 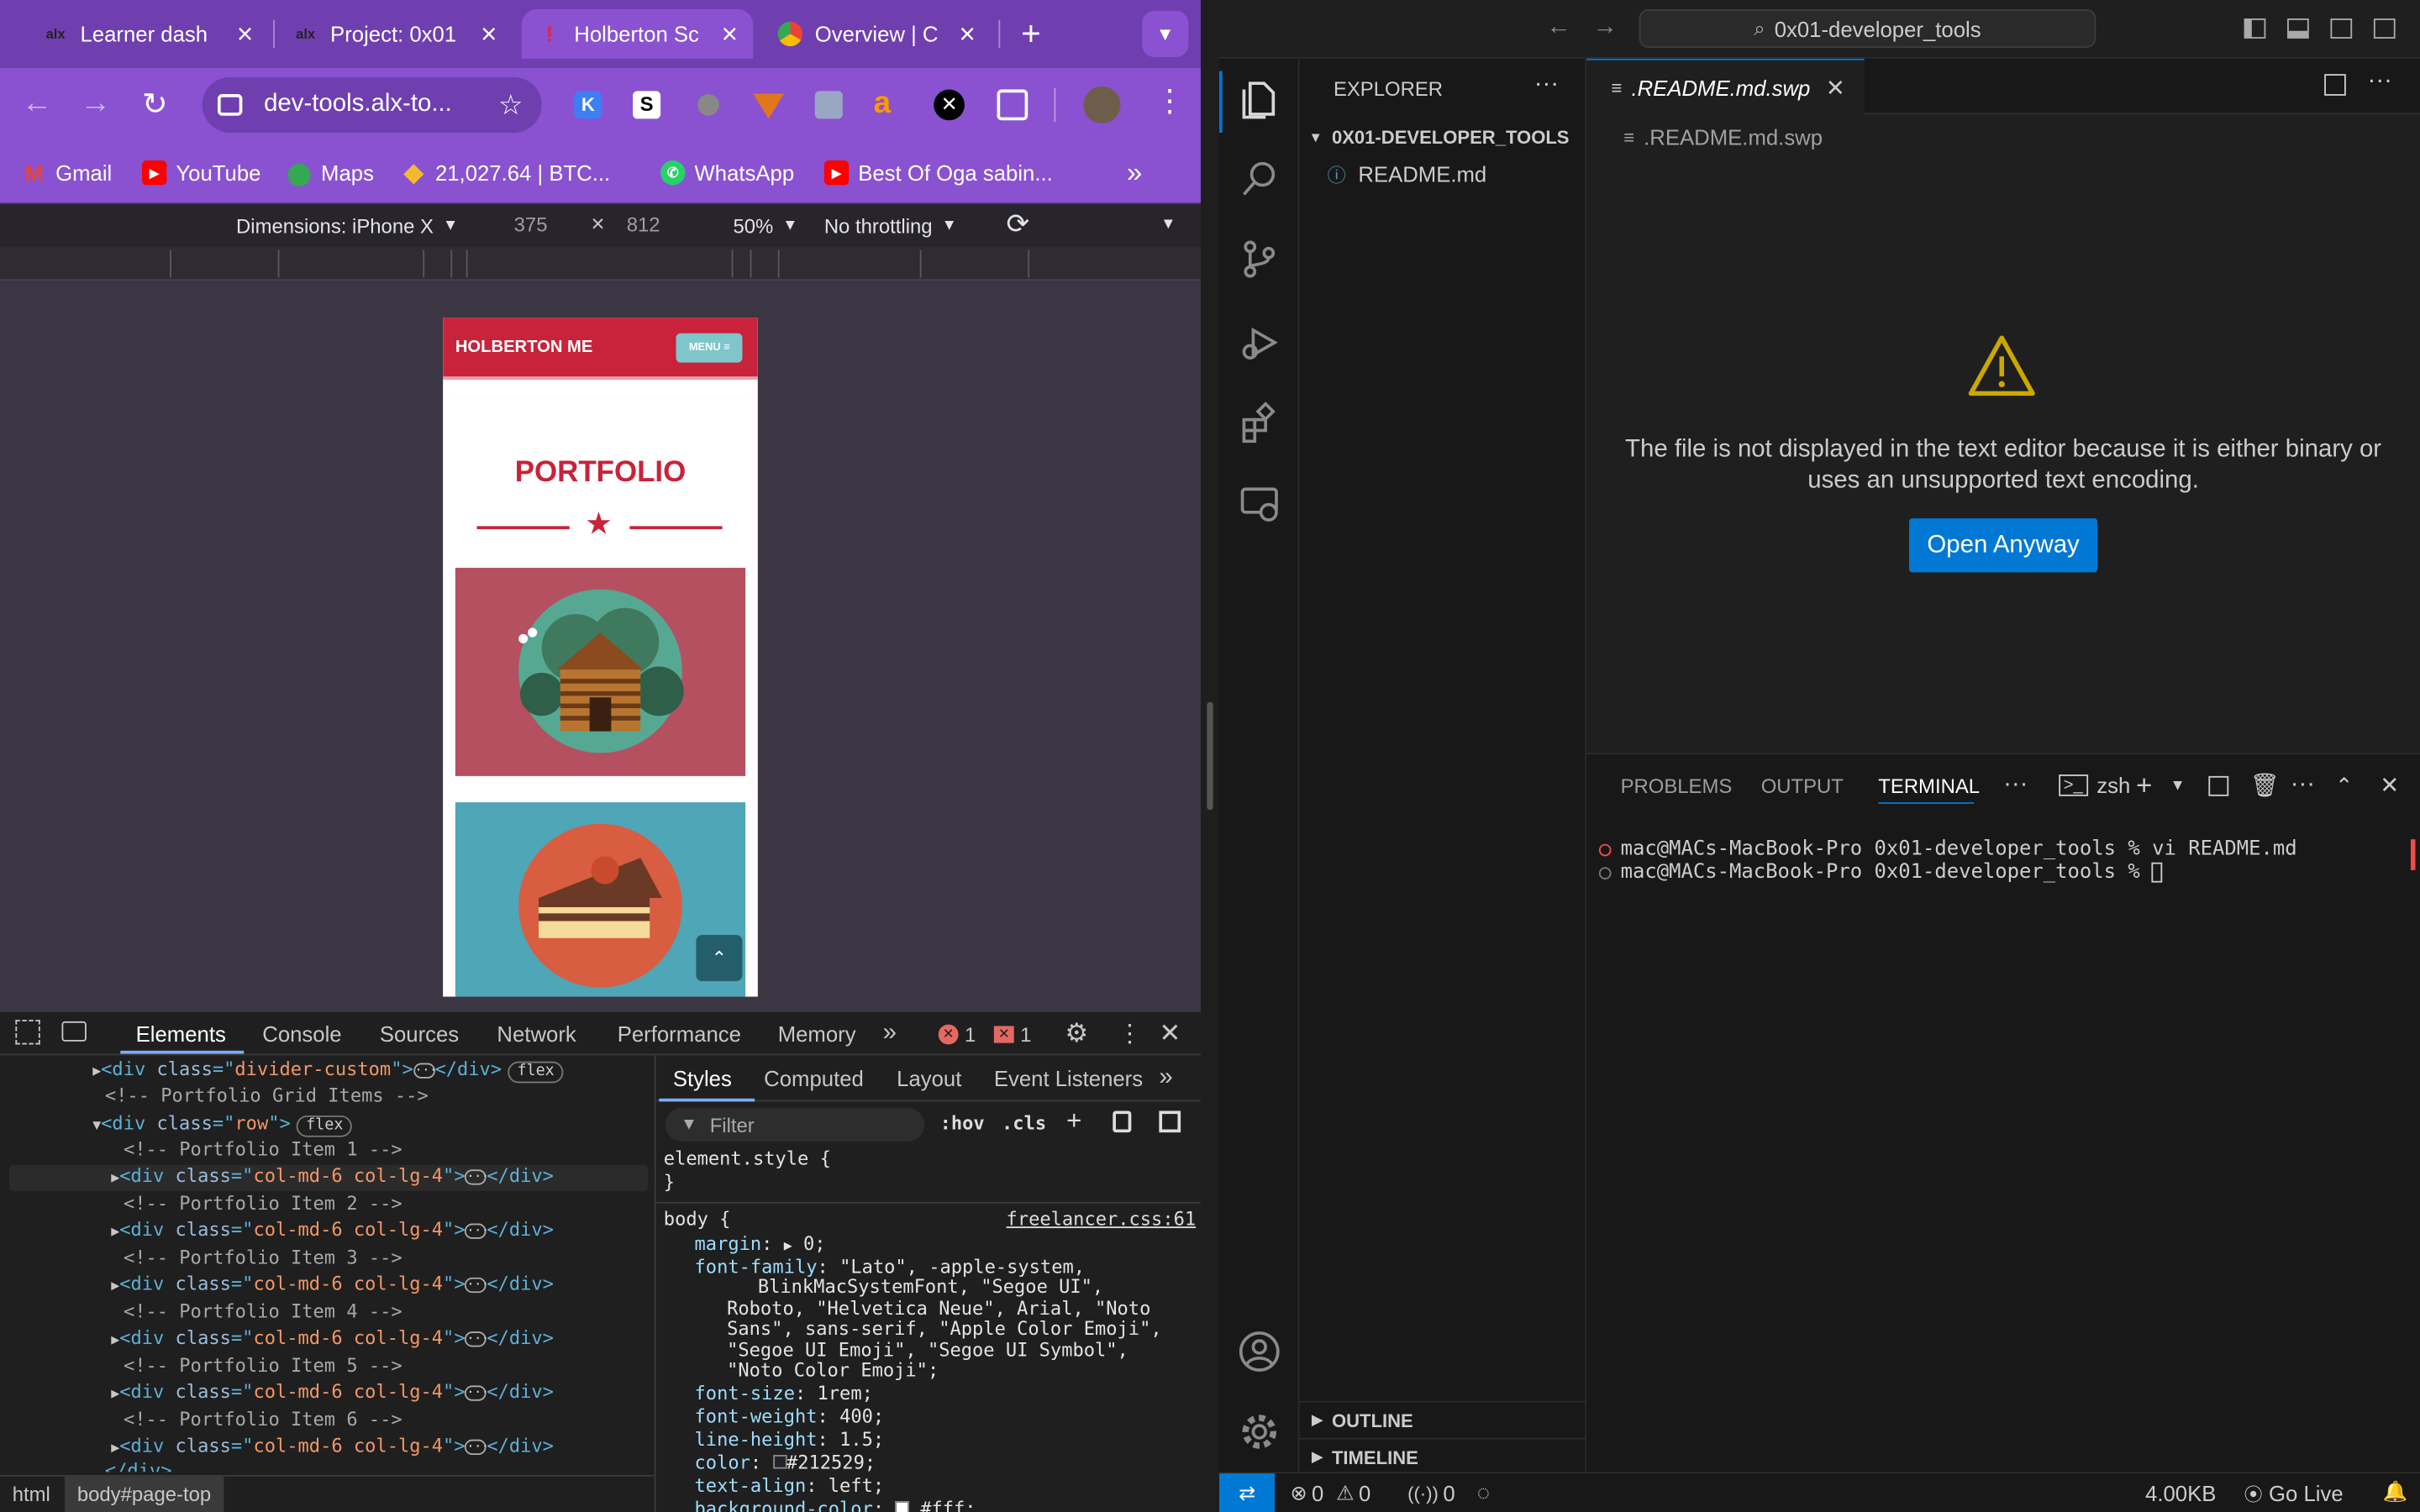 I want to click on ports-indicator: ((·)) 0, so click(x=1431, y=1492).